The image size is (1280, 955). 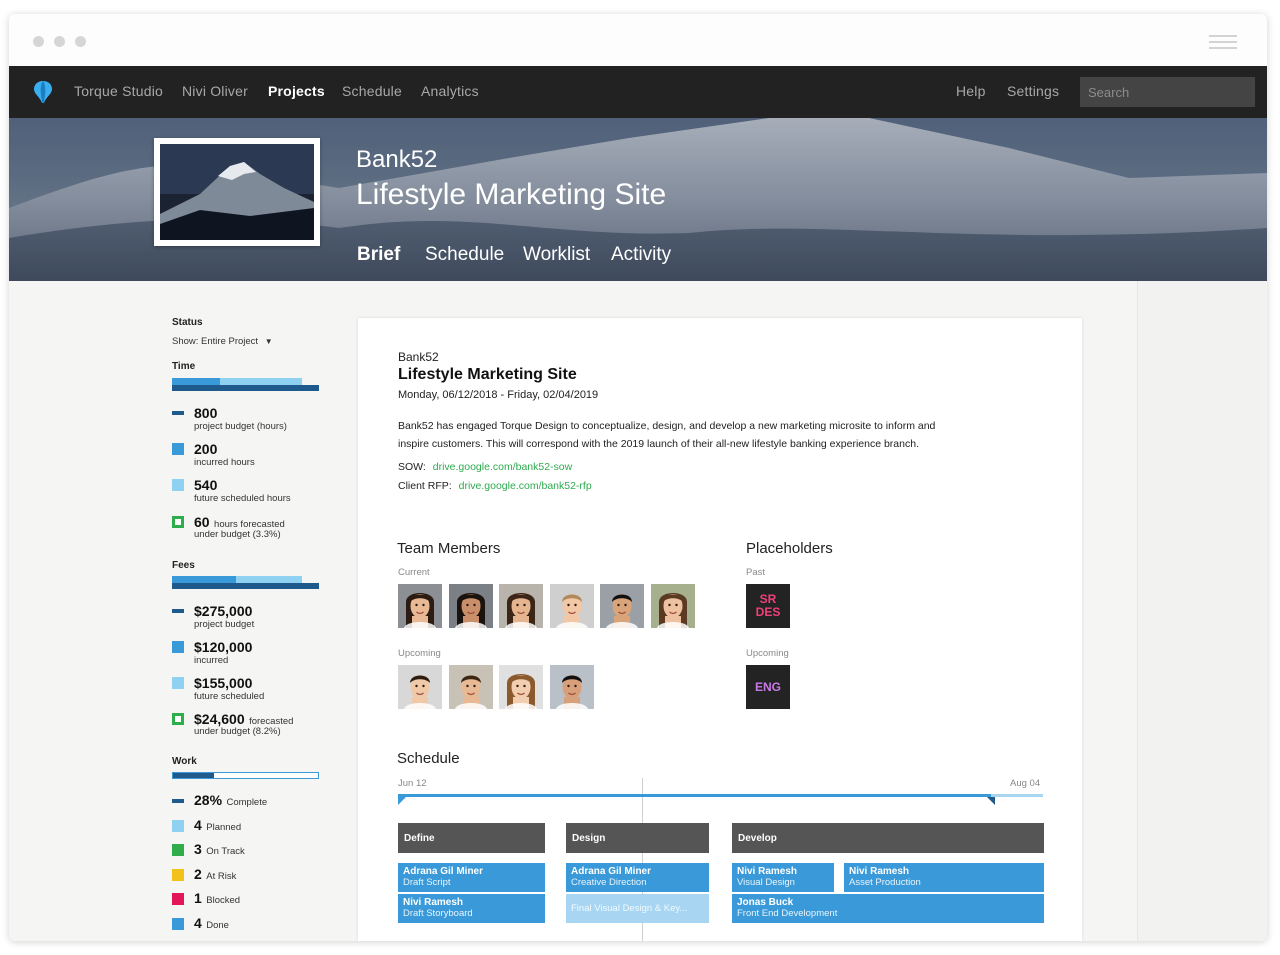 What do you see at coordinates (503, 467) in the screenshot?
I see `sow-link: drive.google.com/bank52-sow` at bounding box center [503, 467].